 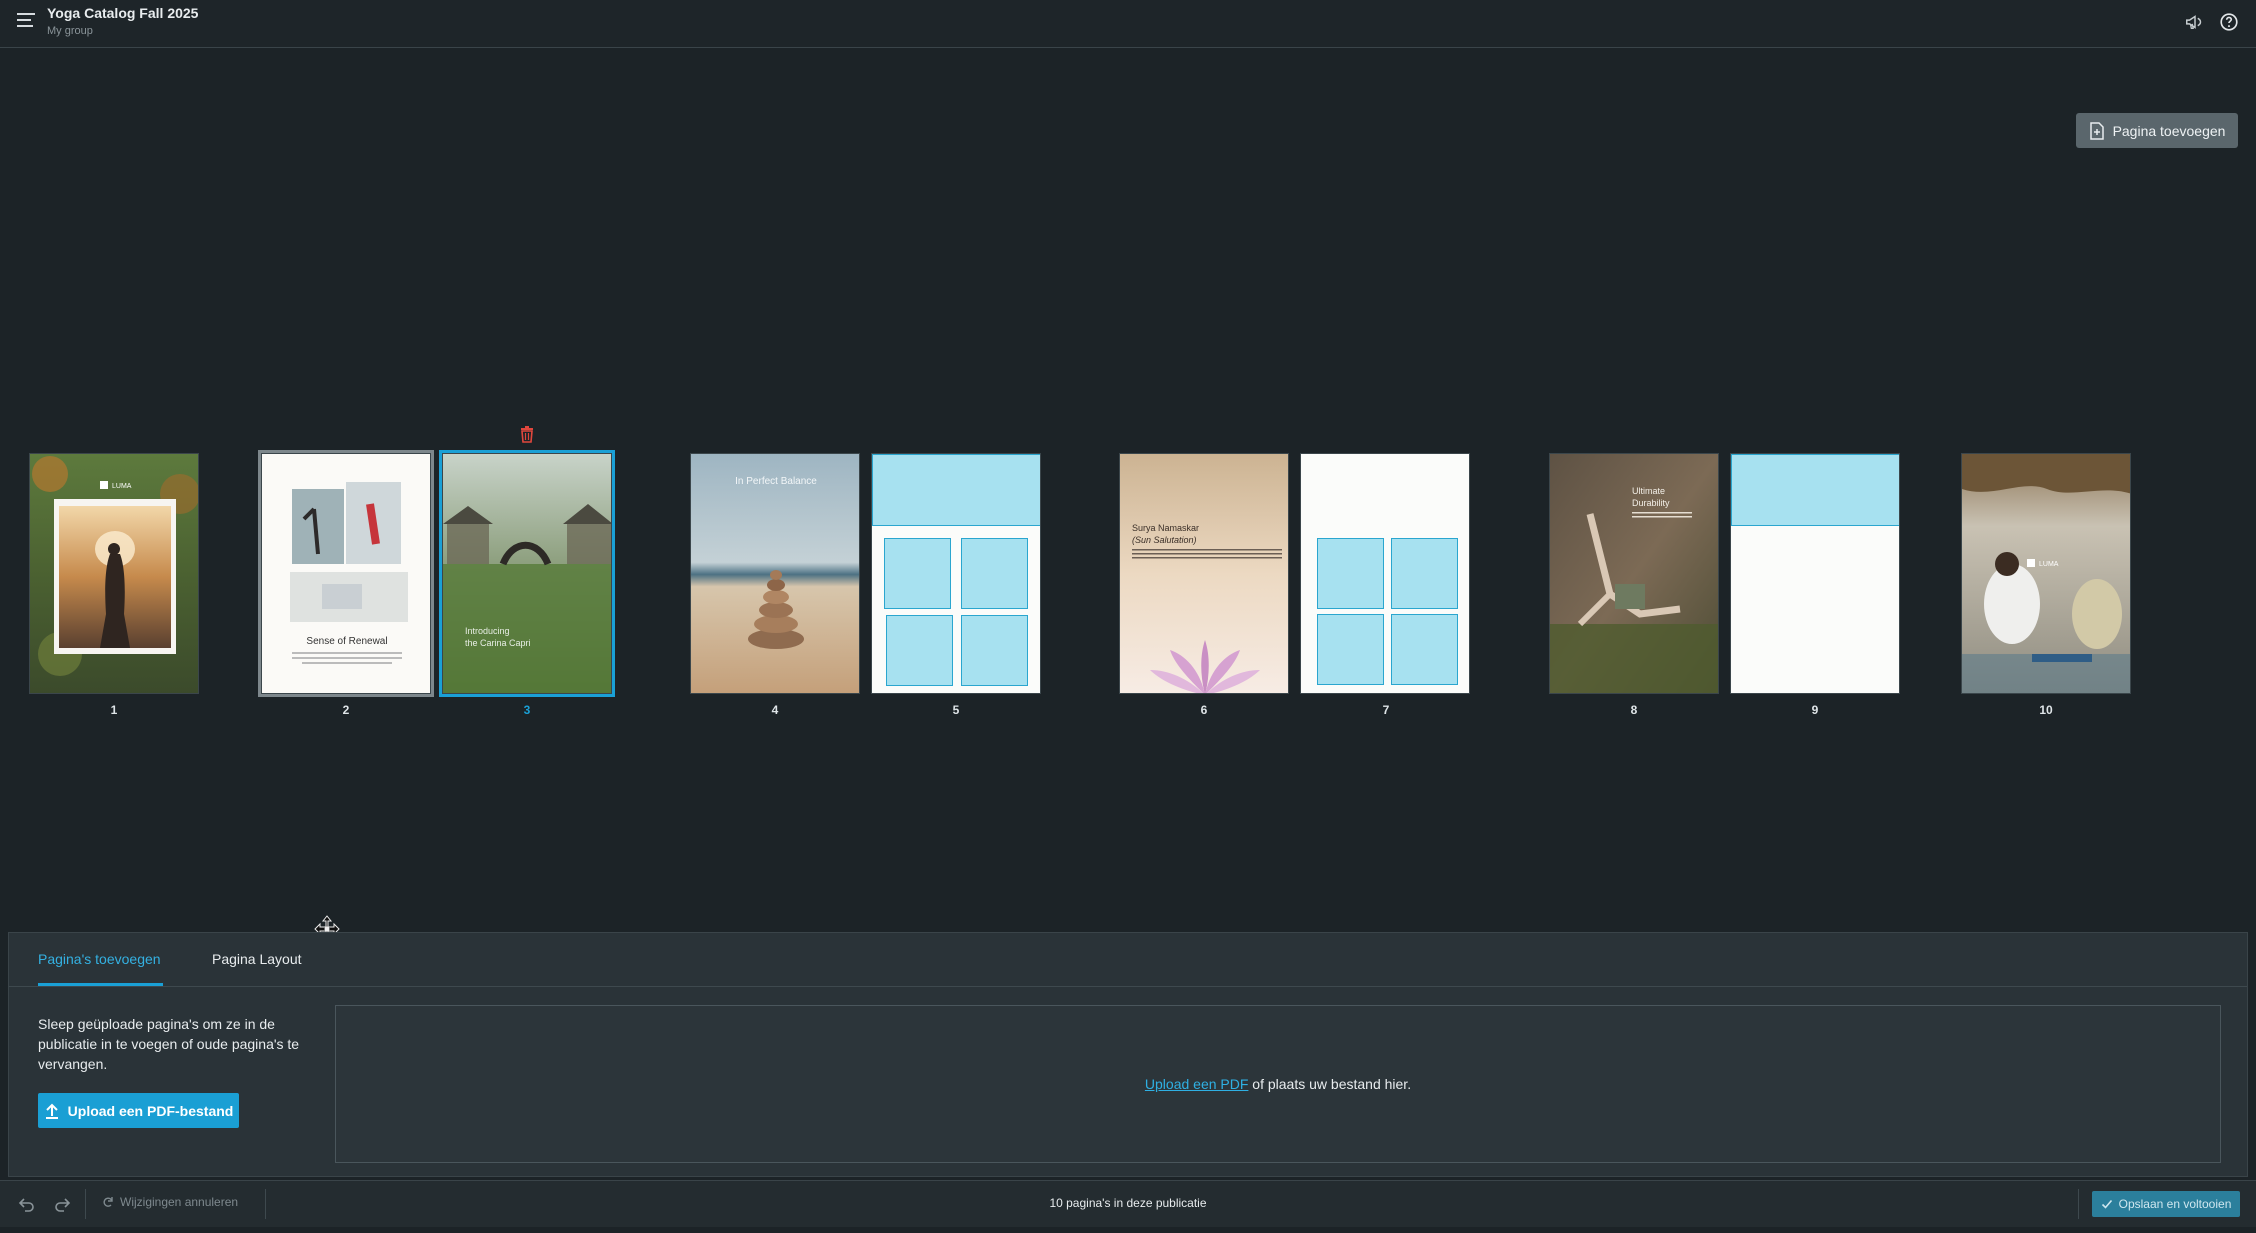 What do you see at coordinates (956, 710) in the screenshot?
I see `page-number-5: 5` at bounding box center [956, 710].